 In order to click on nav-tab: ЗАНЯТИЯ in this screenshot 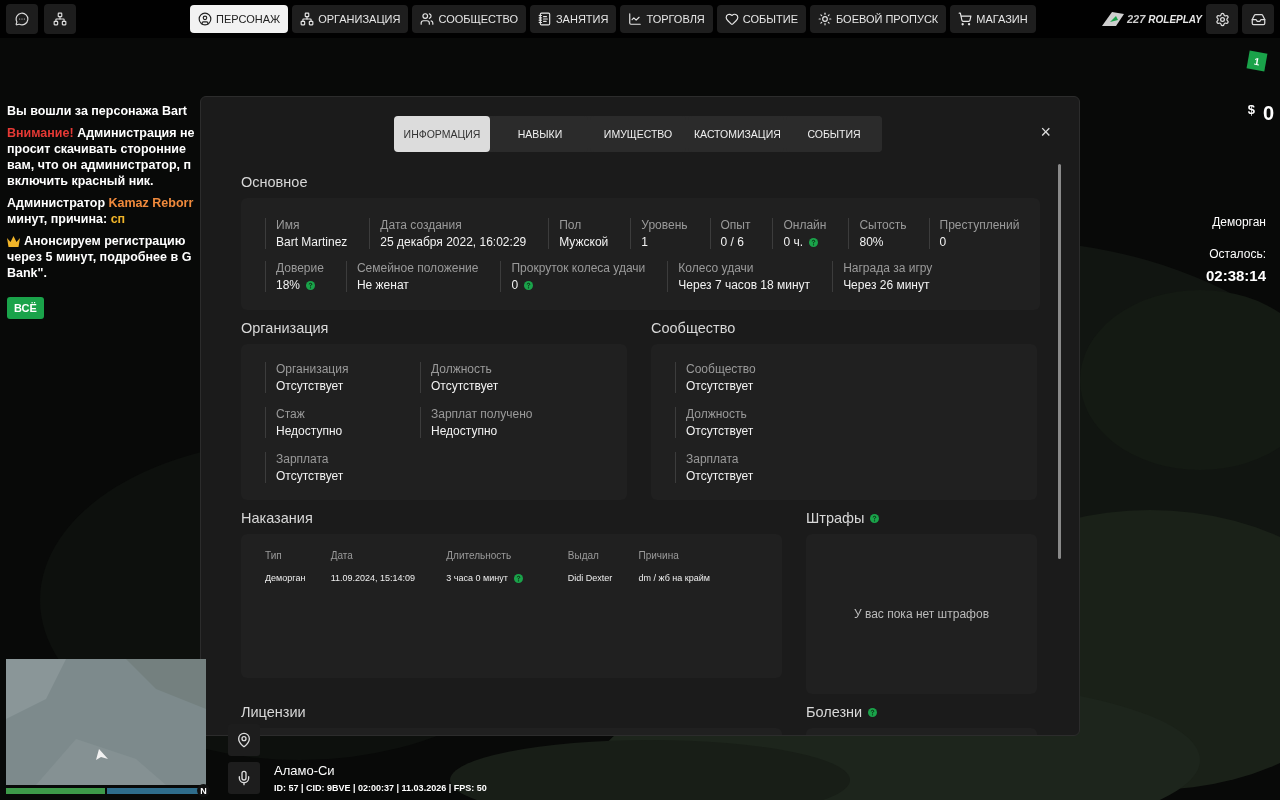, I will do `click(573, 19)`.